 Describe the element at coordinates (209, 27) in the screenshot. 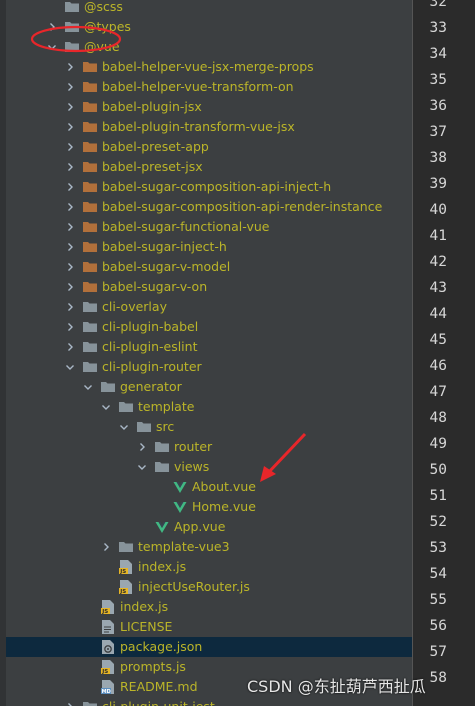

I see `tree-folder-row: @types` at that location.